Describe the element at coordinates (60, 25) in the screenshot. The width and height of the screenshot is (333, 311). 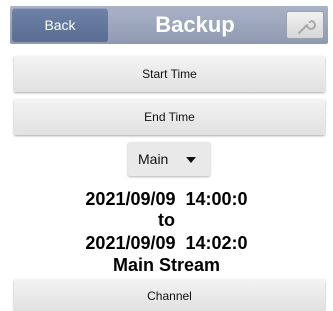
I see `back-button: Back` at that location.